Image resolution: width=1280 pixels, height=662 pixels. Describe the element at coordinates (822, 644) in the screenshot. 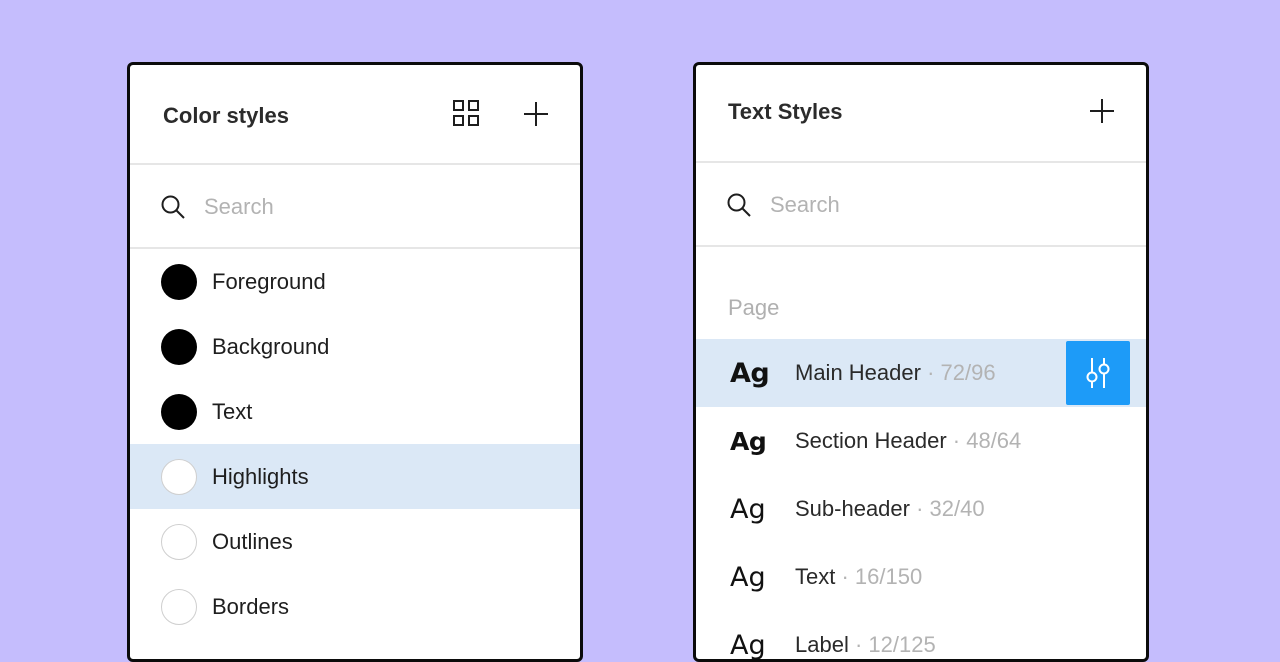

I see `text-style-name: Label` at that location.